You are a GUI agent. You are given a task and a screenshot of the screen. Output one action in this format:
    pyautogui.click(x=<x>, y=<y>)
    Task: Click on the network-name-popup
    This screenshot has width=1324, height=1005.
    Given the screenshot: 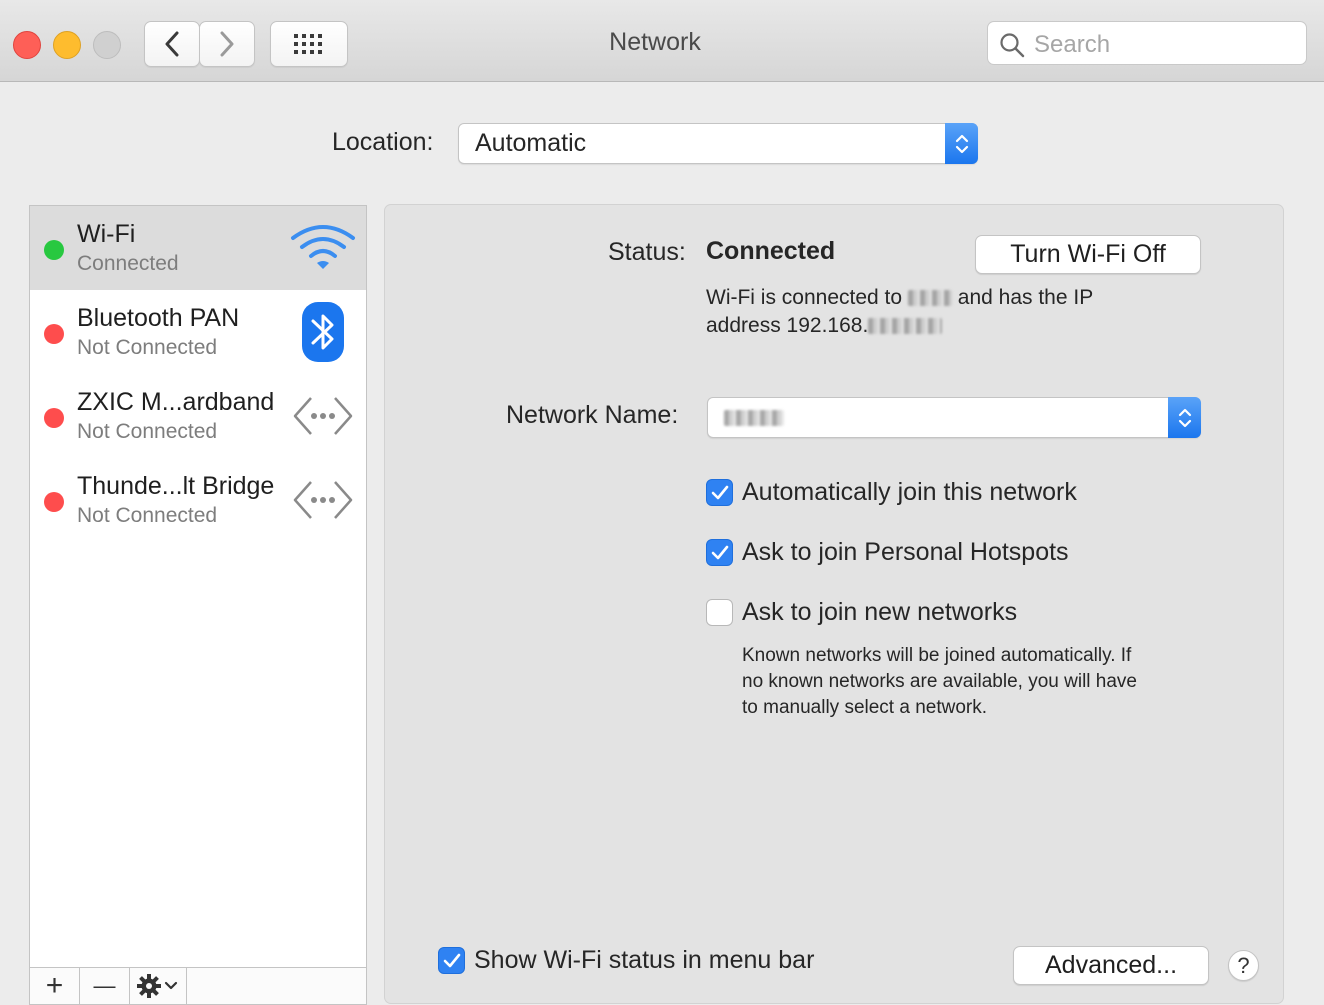 What is the action you would take?
    pyautogui.click(x=954, y=417)
    